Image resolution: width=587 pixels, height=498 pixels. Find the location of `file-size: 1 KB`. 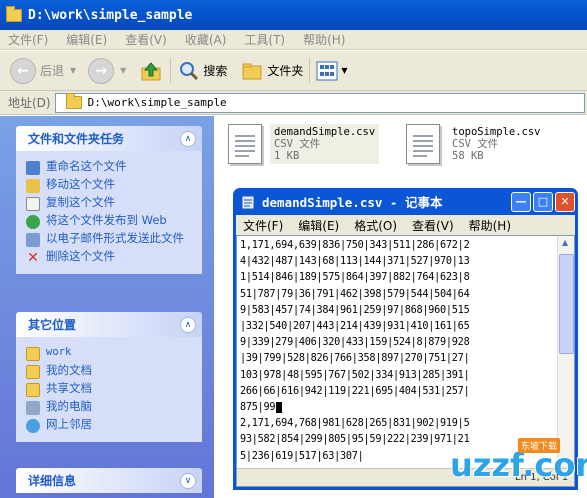

file-size: 1 KB is located at coordinates (287, 156).